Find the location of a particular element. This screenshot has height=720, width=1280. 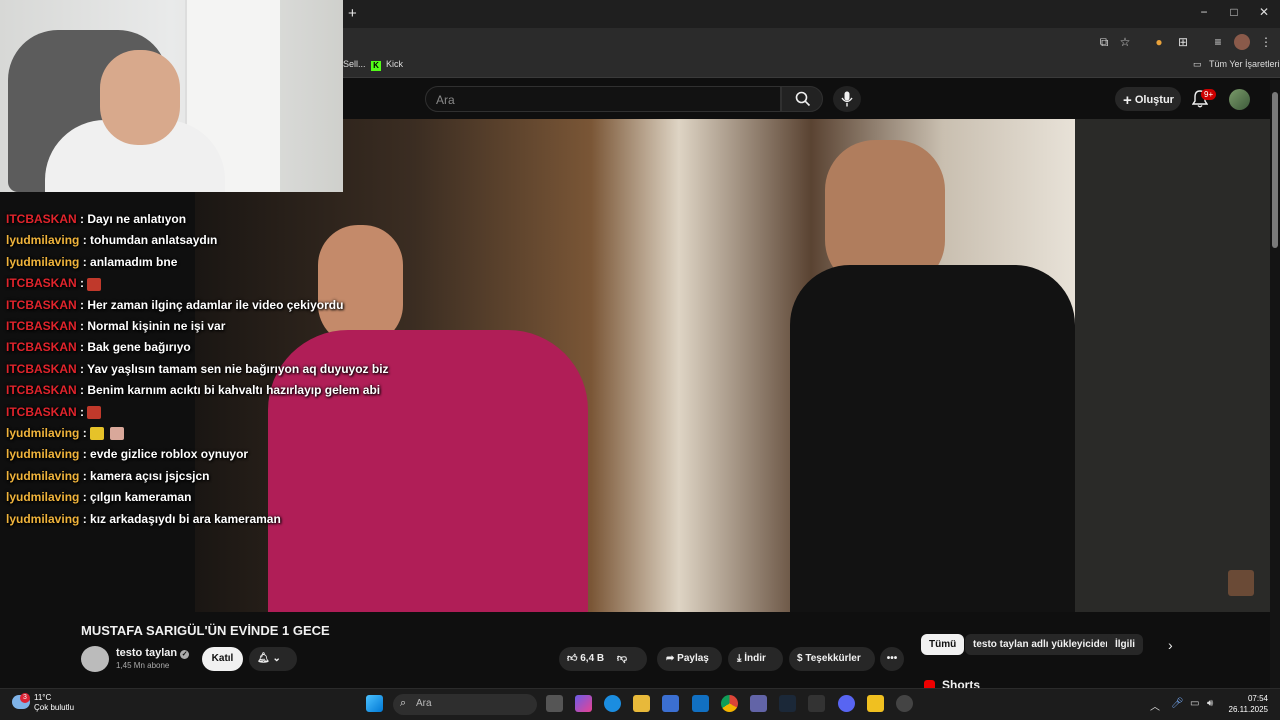

dislike-button: 👎︎ is located at coordinates (622, 658).